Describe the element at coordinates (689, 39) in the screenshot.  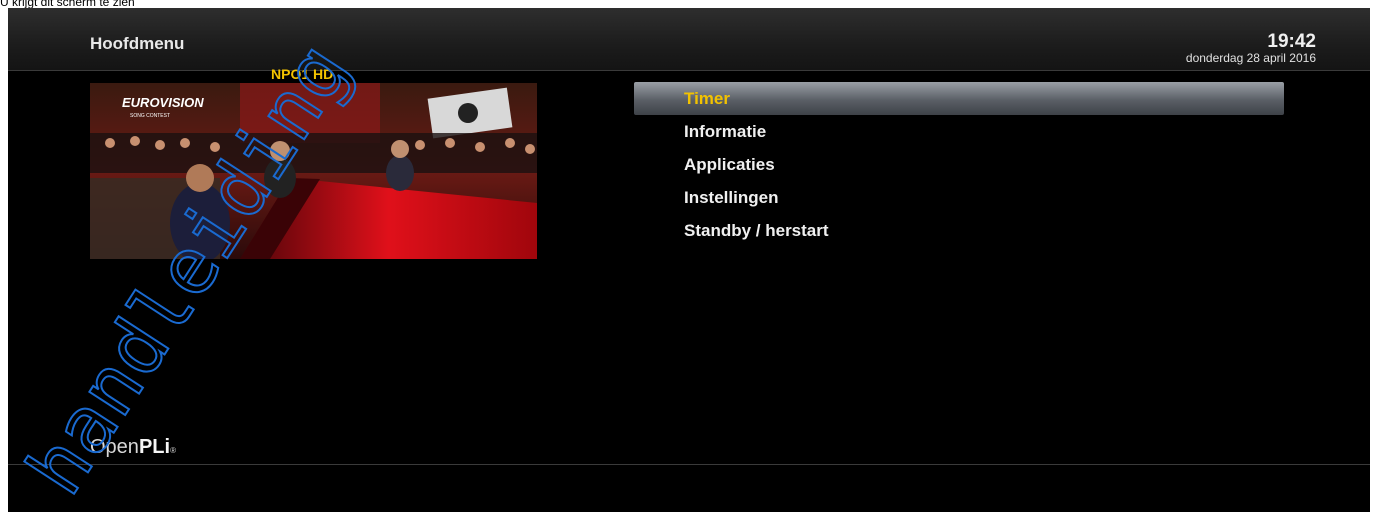
I see `header-bar: Hoofdmenu 19:42 donderdag 28 april 2016` at that location.